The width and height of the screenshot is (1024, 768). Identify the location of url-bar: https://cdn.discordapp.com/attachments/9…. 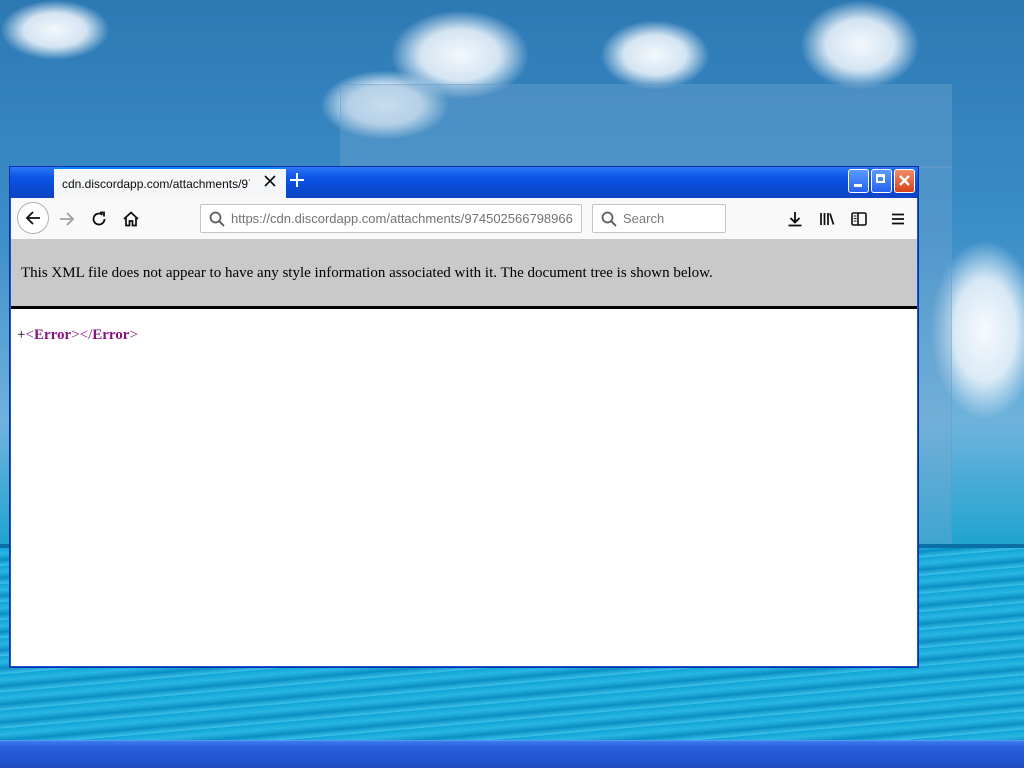
(391, 218).